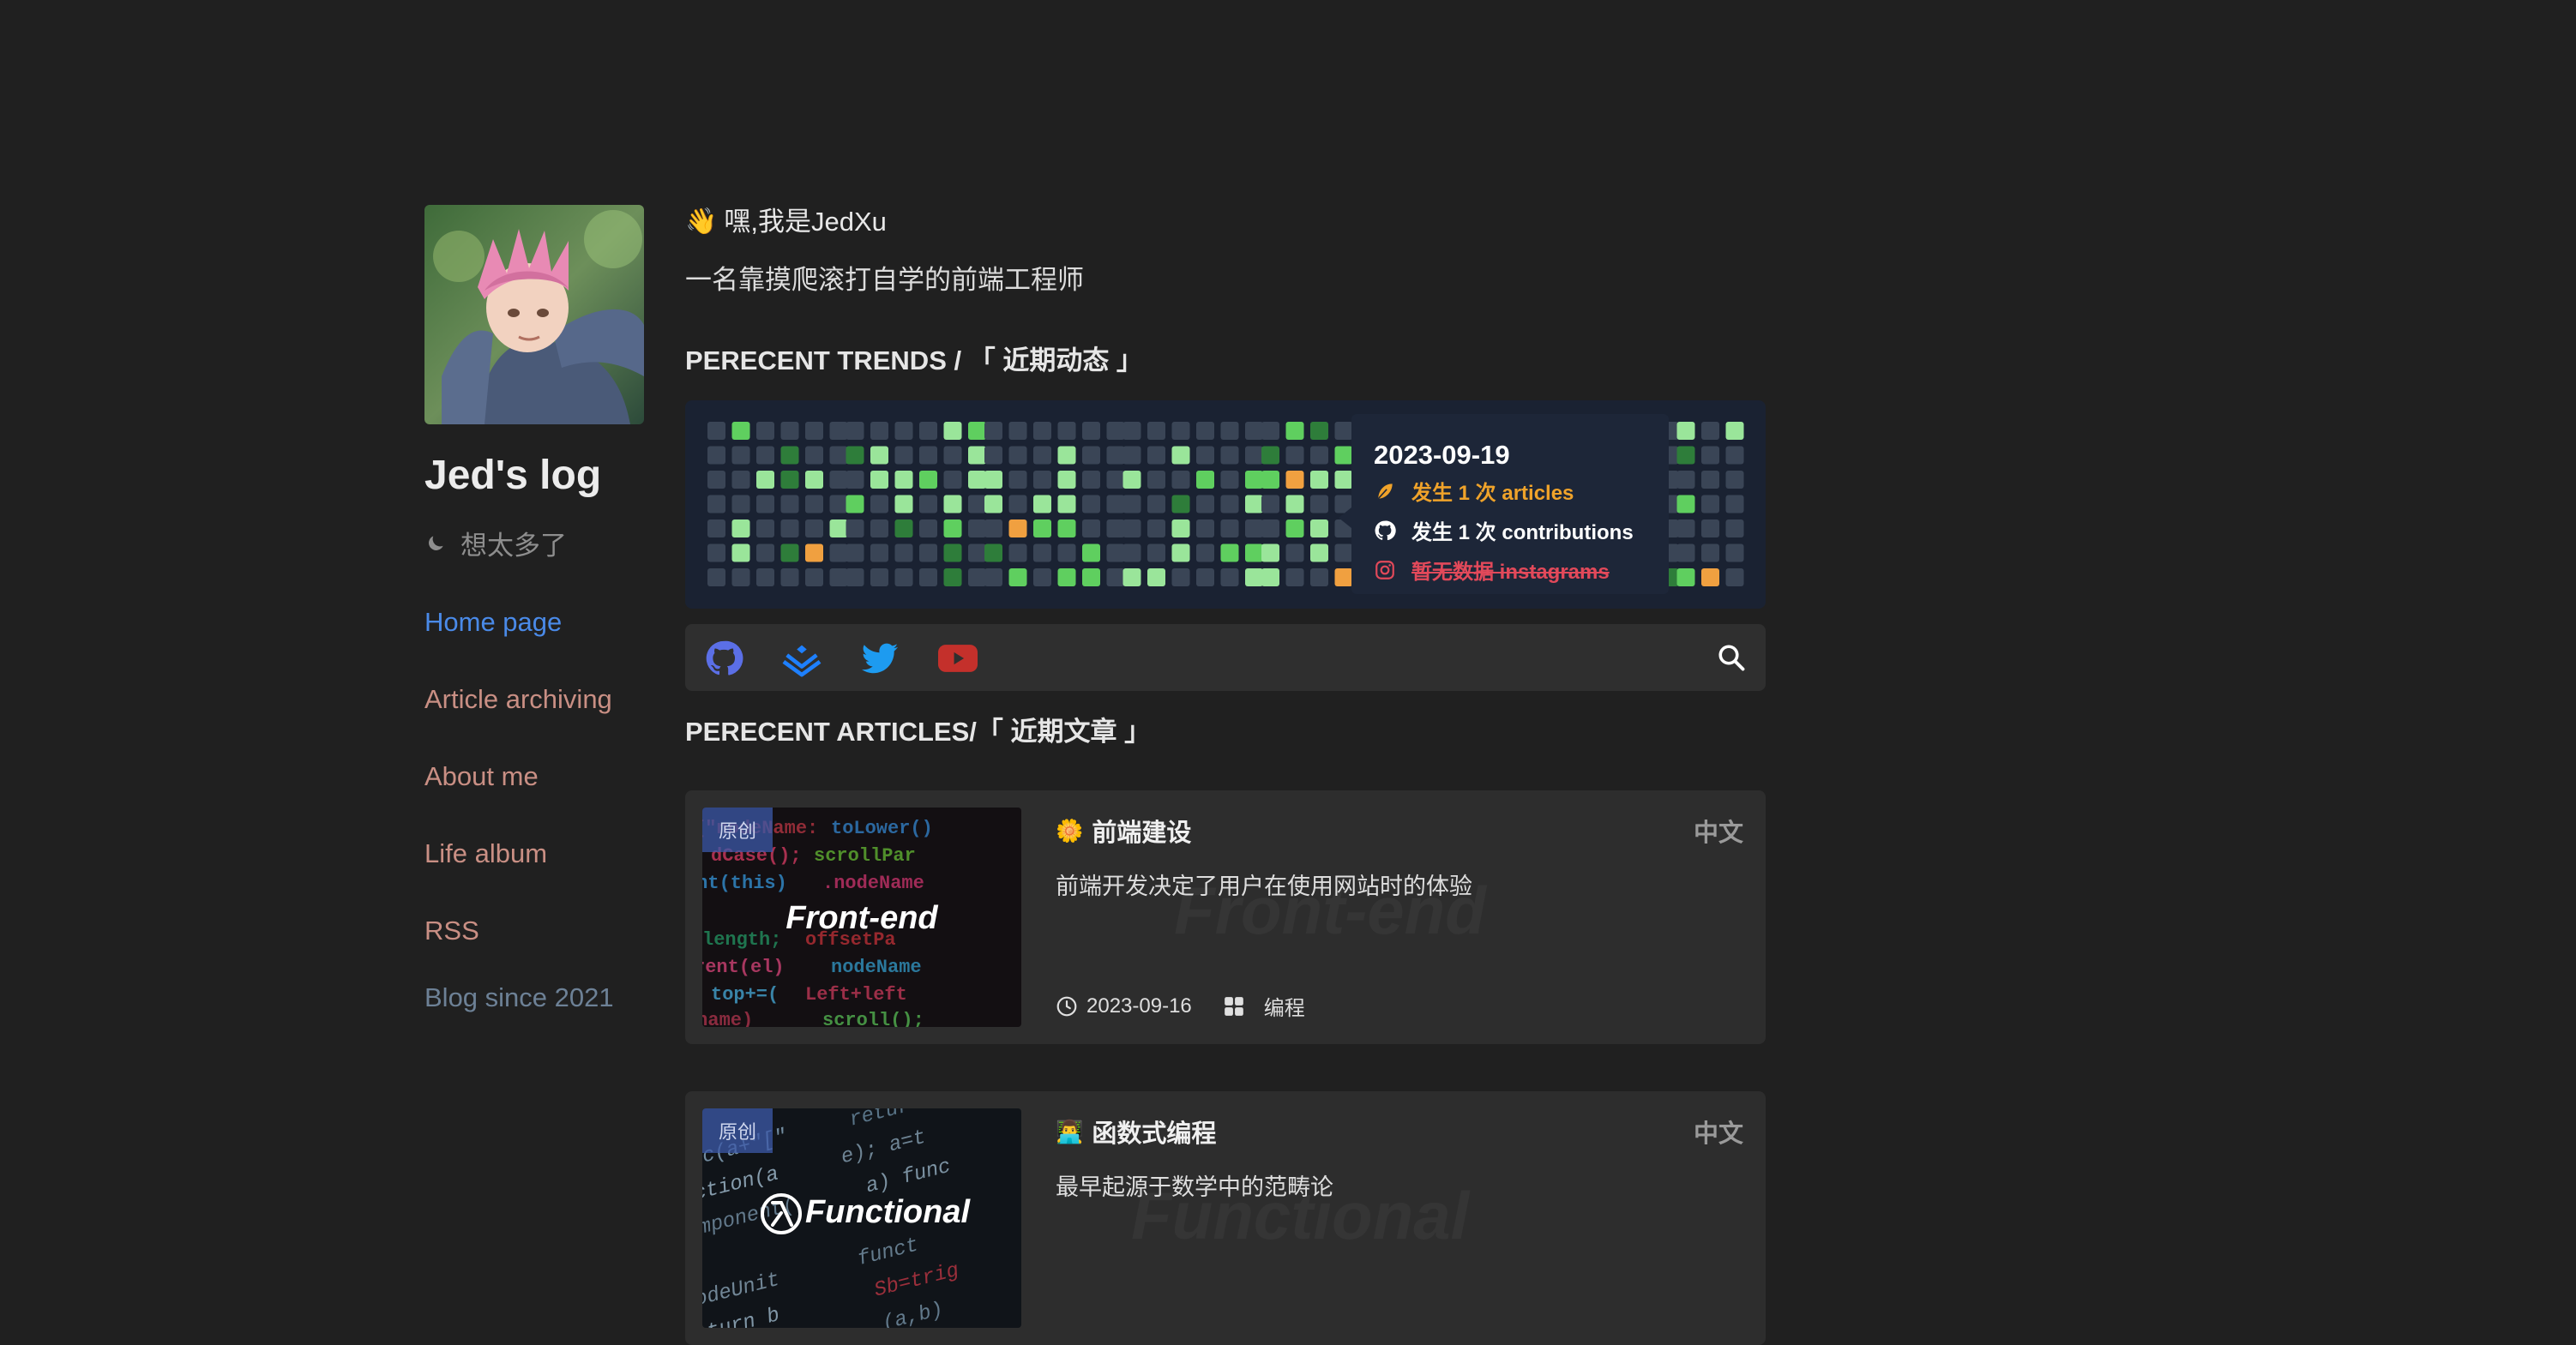 Image resolution: width=2576 pixels, height=1345 pixels. I want to click on article-title: 👨‍💻 函数式编程, so click(1136, 1132).